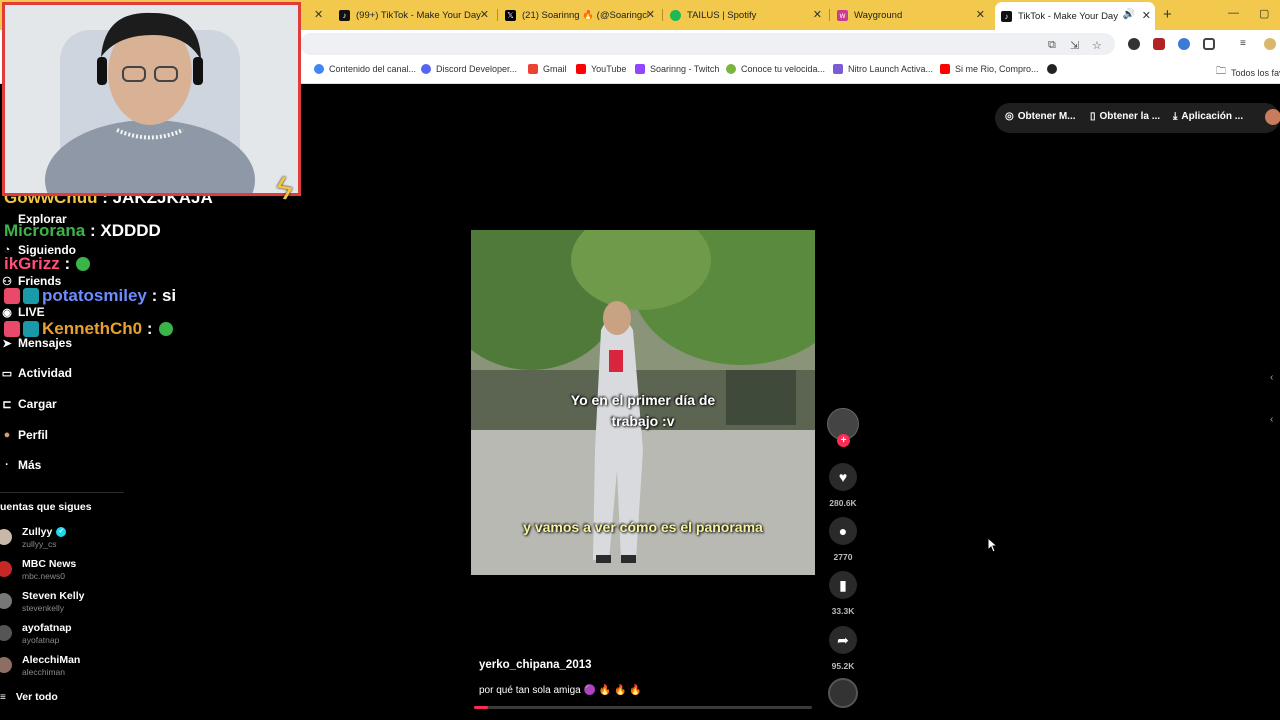 The height and width of the screenshot is (720, 1280). I want to click on nav-live: ◉ LIVE, so click(22, 312).